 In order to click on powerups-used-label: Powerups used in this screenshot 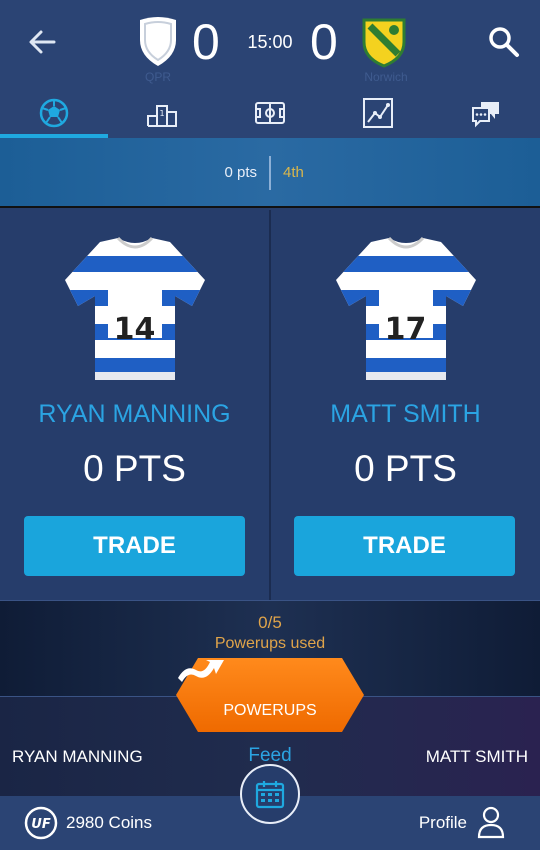, I will do `click(270, 643)`.